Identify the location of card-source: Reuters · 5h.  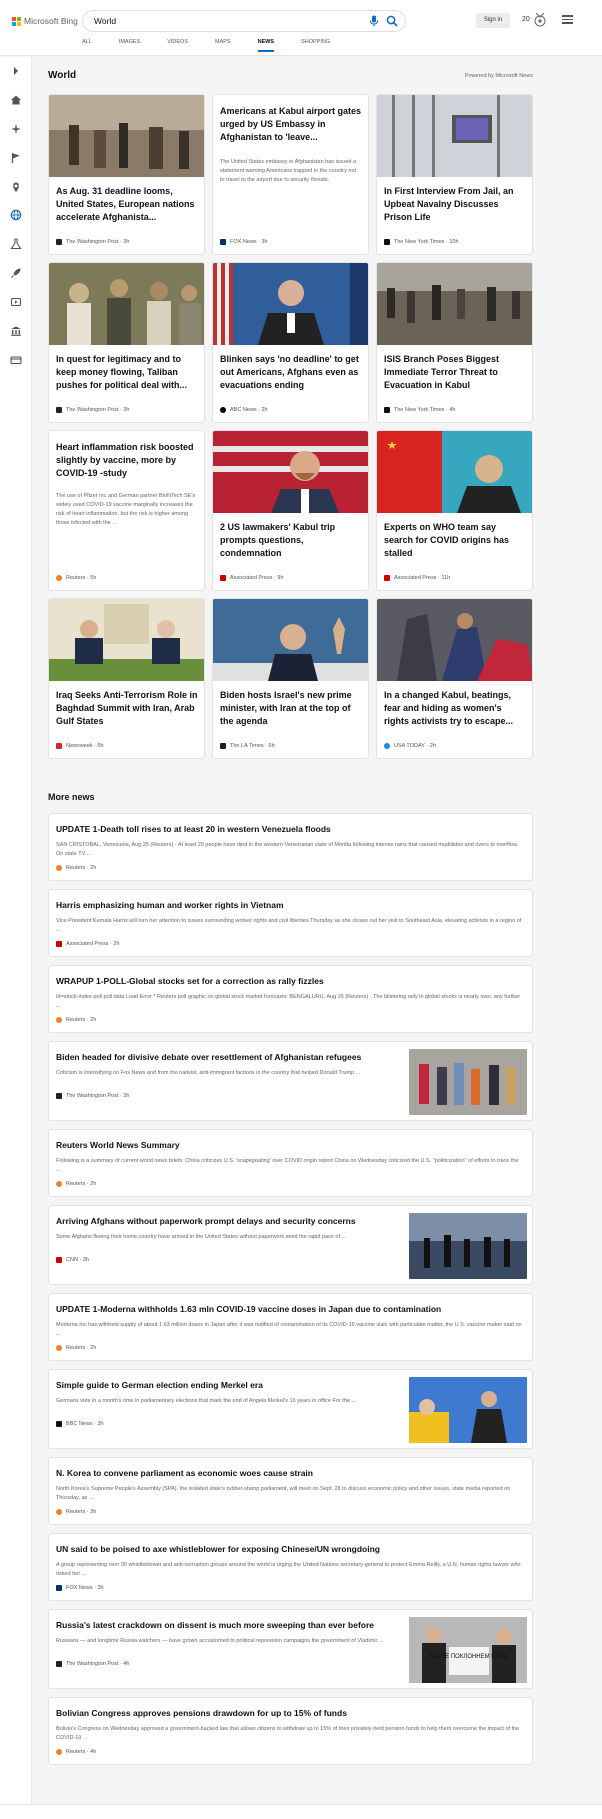
(76, 578).